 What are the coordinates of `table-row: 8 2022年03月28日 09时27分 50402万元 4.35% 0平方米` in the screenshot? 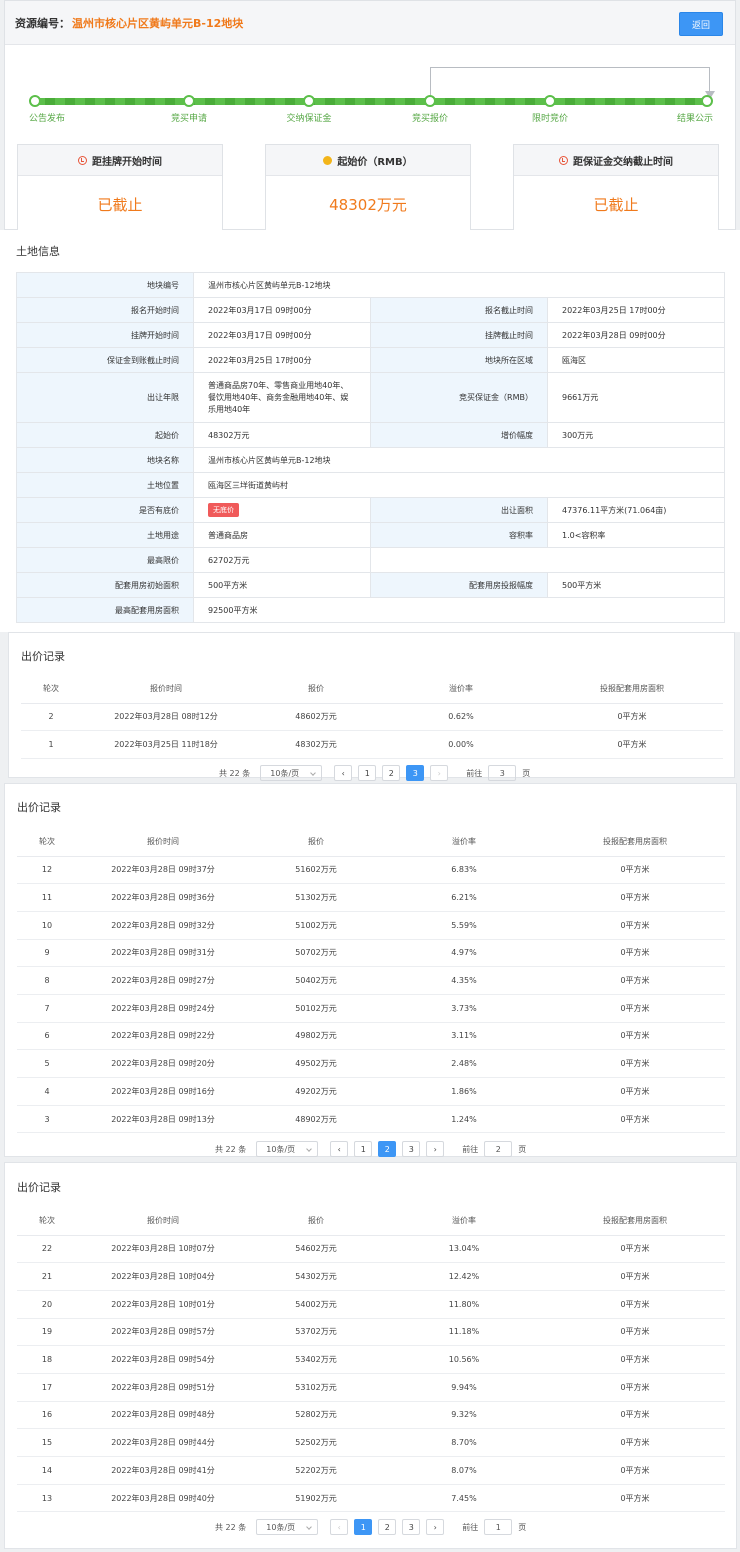 It's located at (371, 980).